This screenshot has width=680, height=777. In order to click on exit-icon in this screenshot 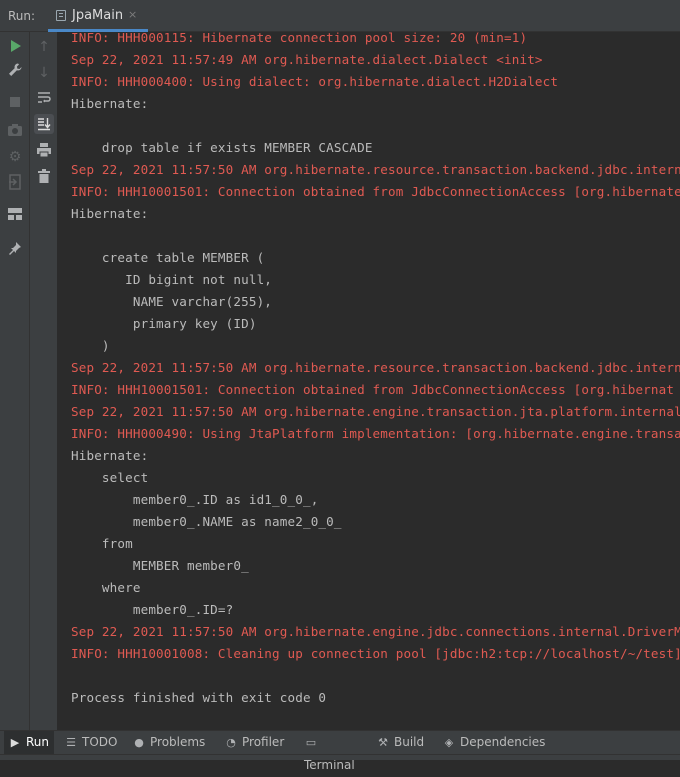, I will do `click(15, 182)`.